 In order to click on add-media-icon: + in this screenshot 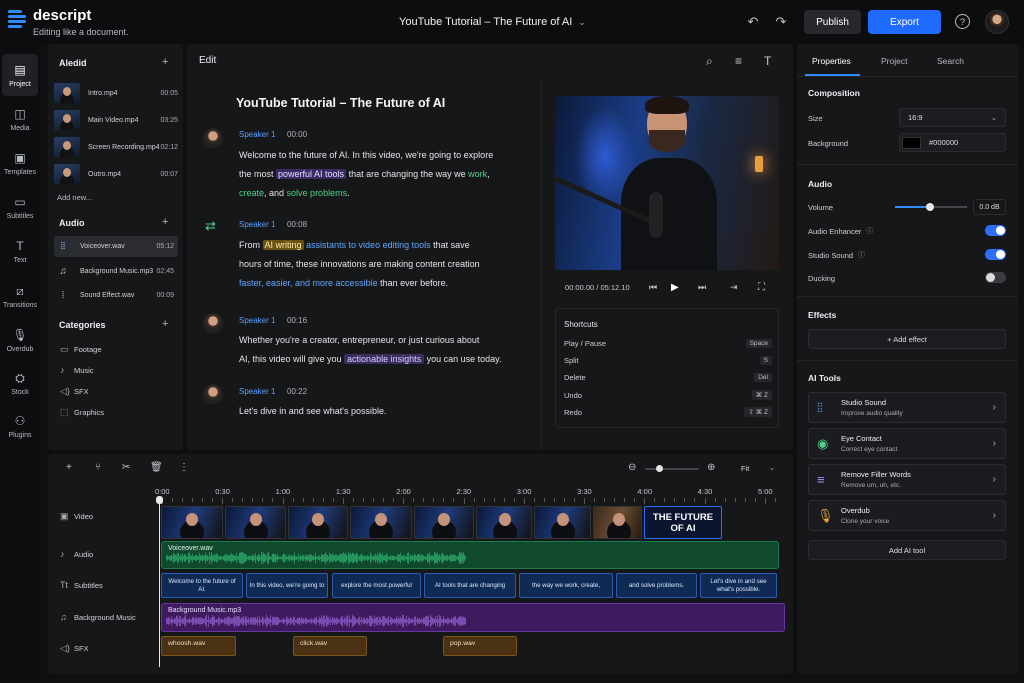, I will do `click(165, 62)`.